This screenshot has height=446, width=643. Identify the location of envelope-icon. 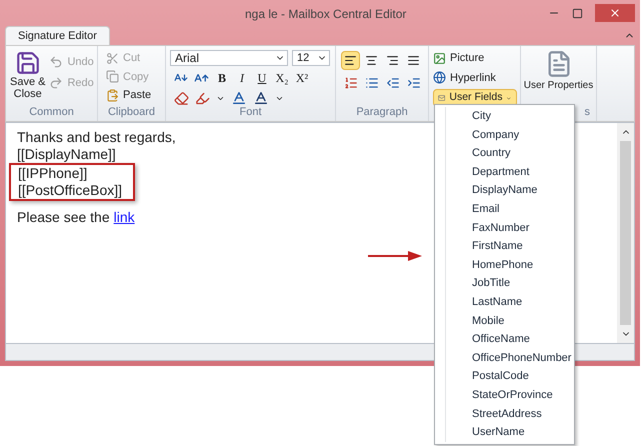
(442, 98).